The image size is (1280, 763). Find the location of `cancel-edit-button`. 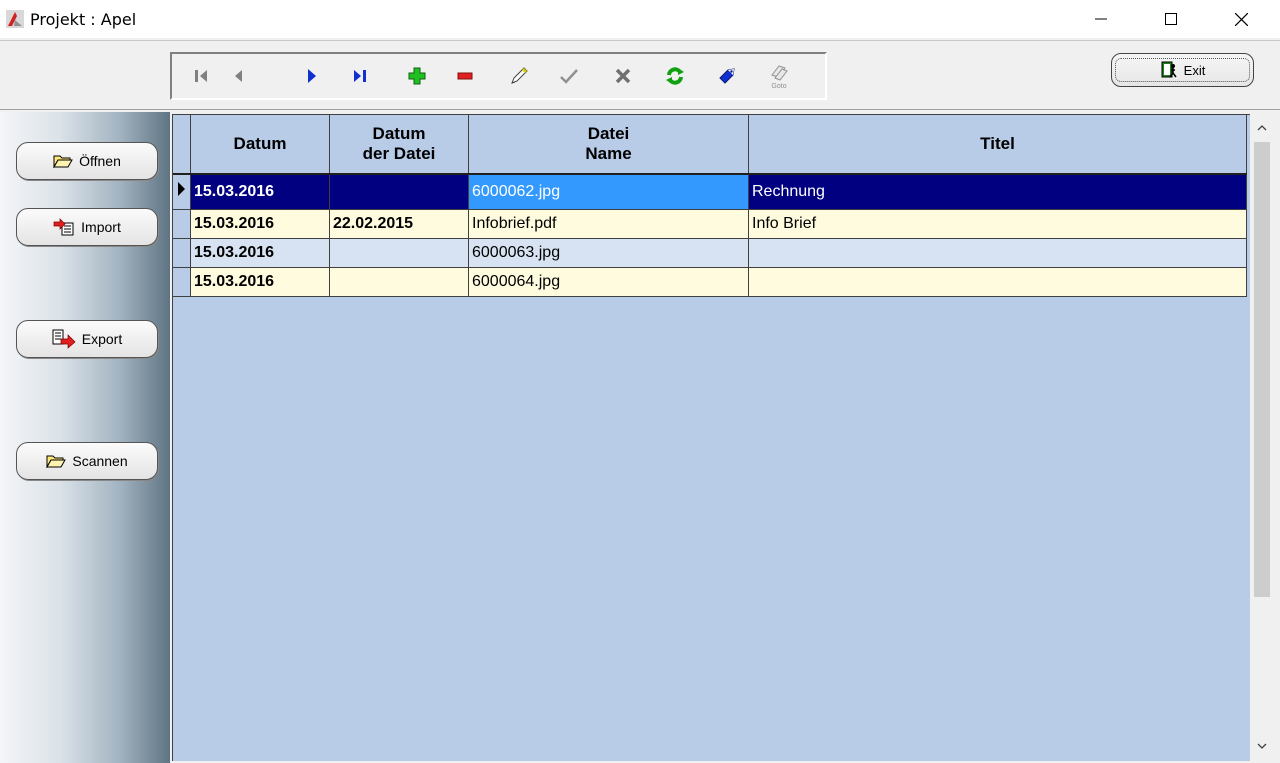

cancel-edit-button is located at coordinates (623, 76).